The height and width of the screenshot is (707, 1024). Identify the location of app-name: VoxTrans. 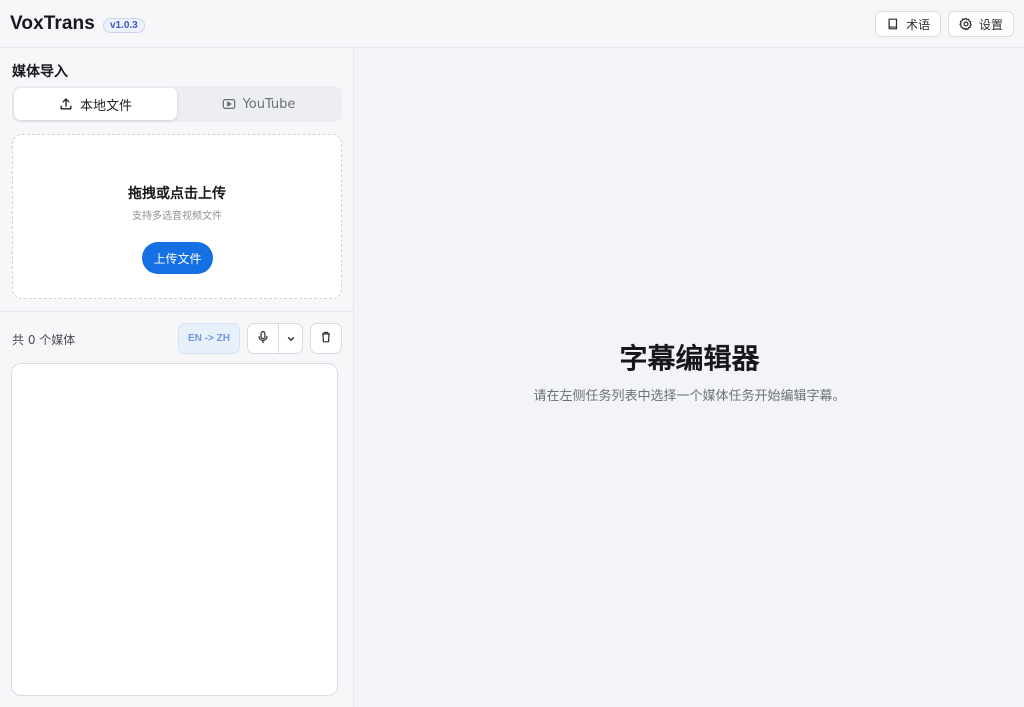
(52, 23).